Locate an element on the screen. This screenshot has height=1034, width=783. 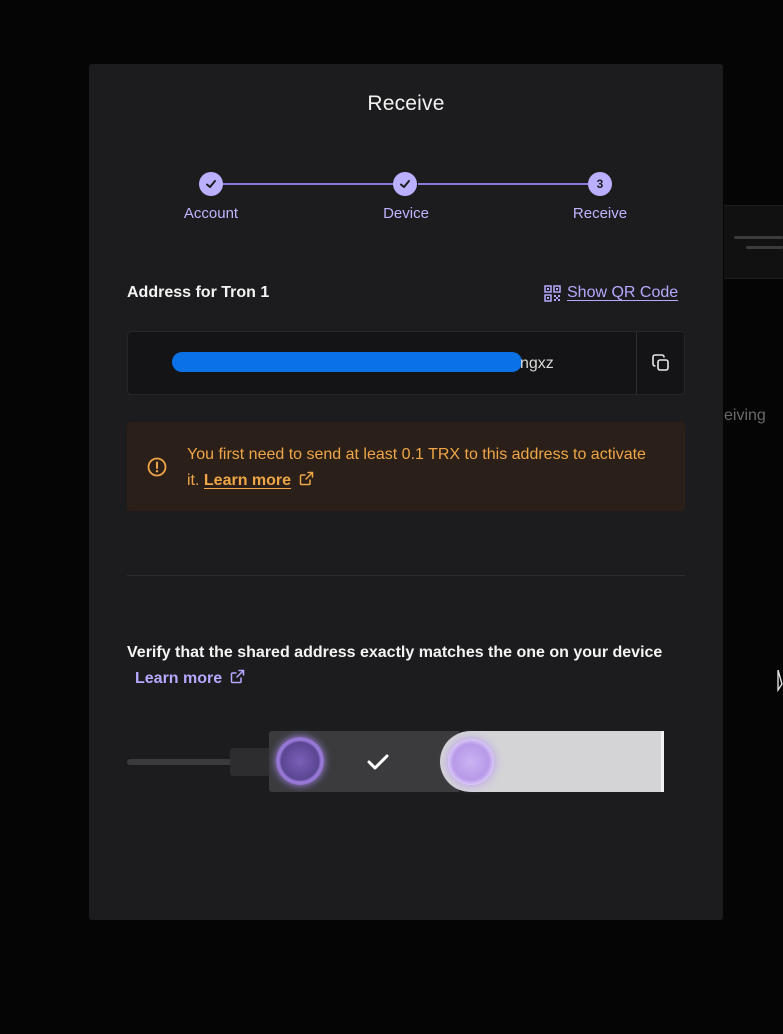
warning-learn-more-text: Learn more is located at coordinates (247, 480).